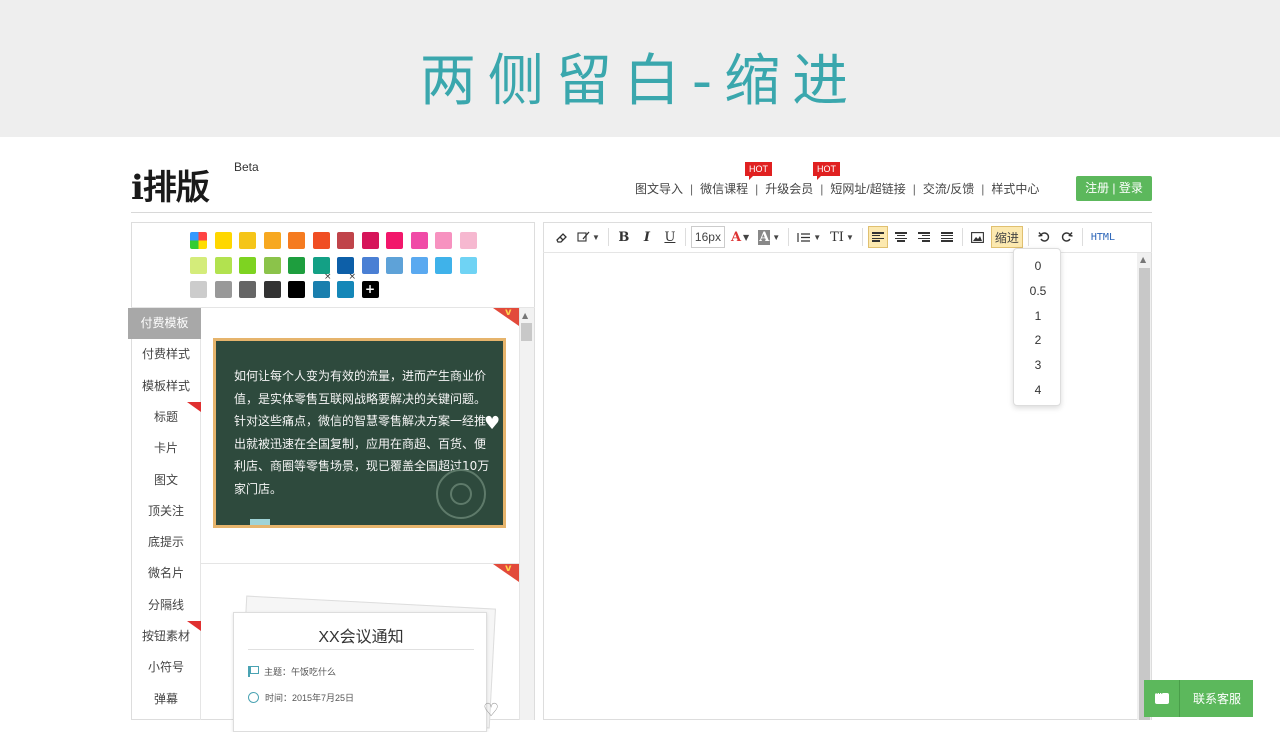 Image resolution: width=1280 pixels, height=732 pixels. What do you see at coordinates (1015, 188) in the screenshot?
I see `nav-style-center: 样式中心` at bounding box center [1015, 188].